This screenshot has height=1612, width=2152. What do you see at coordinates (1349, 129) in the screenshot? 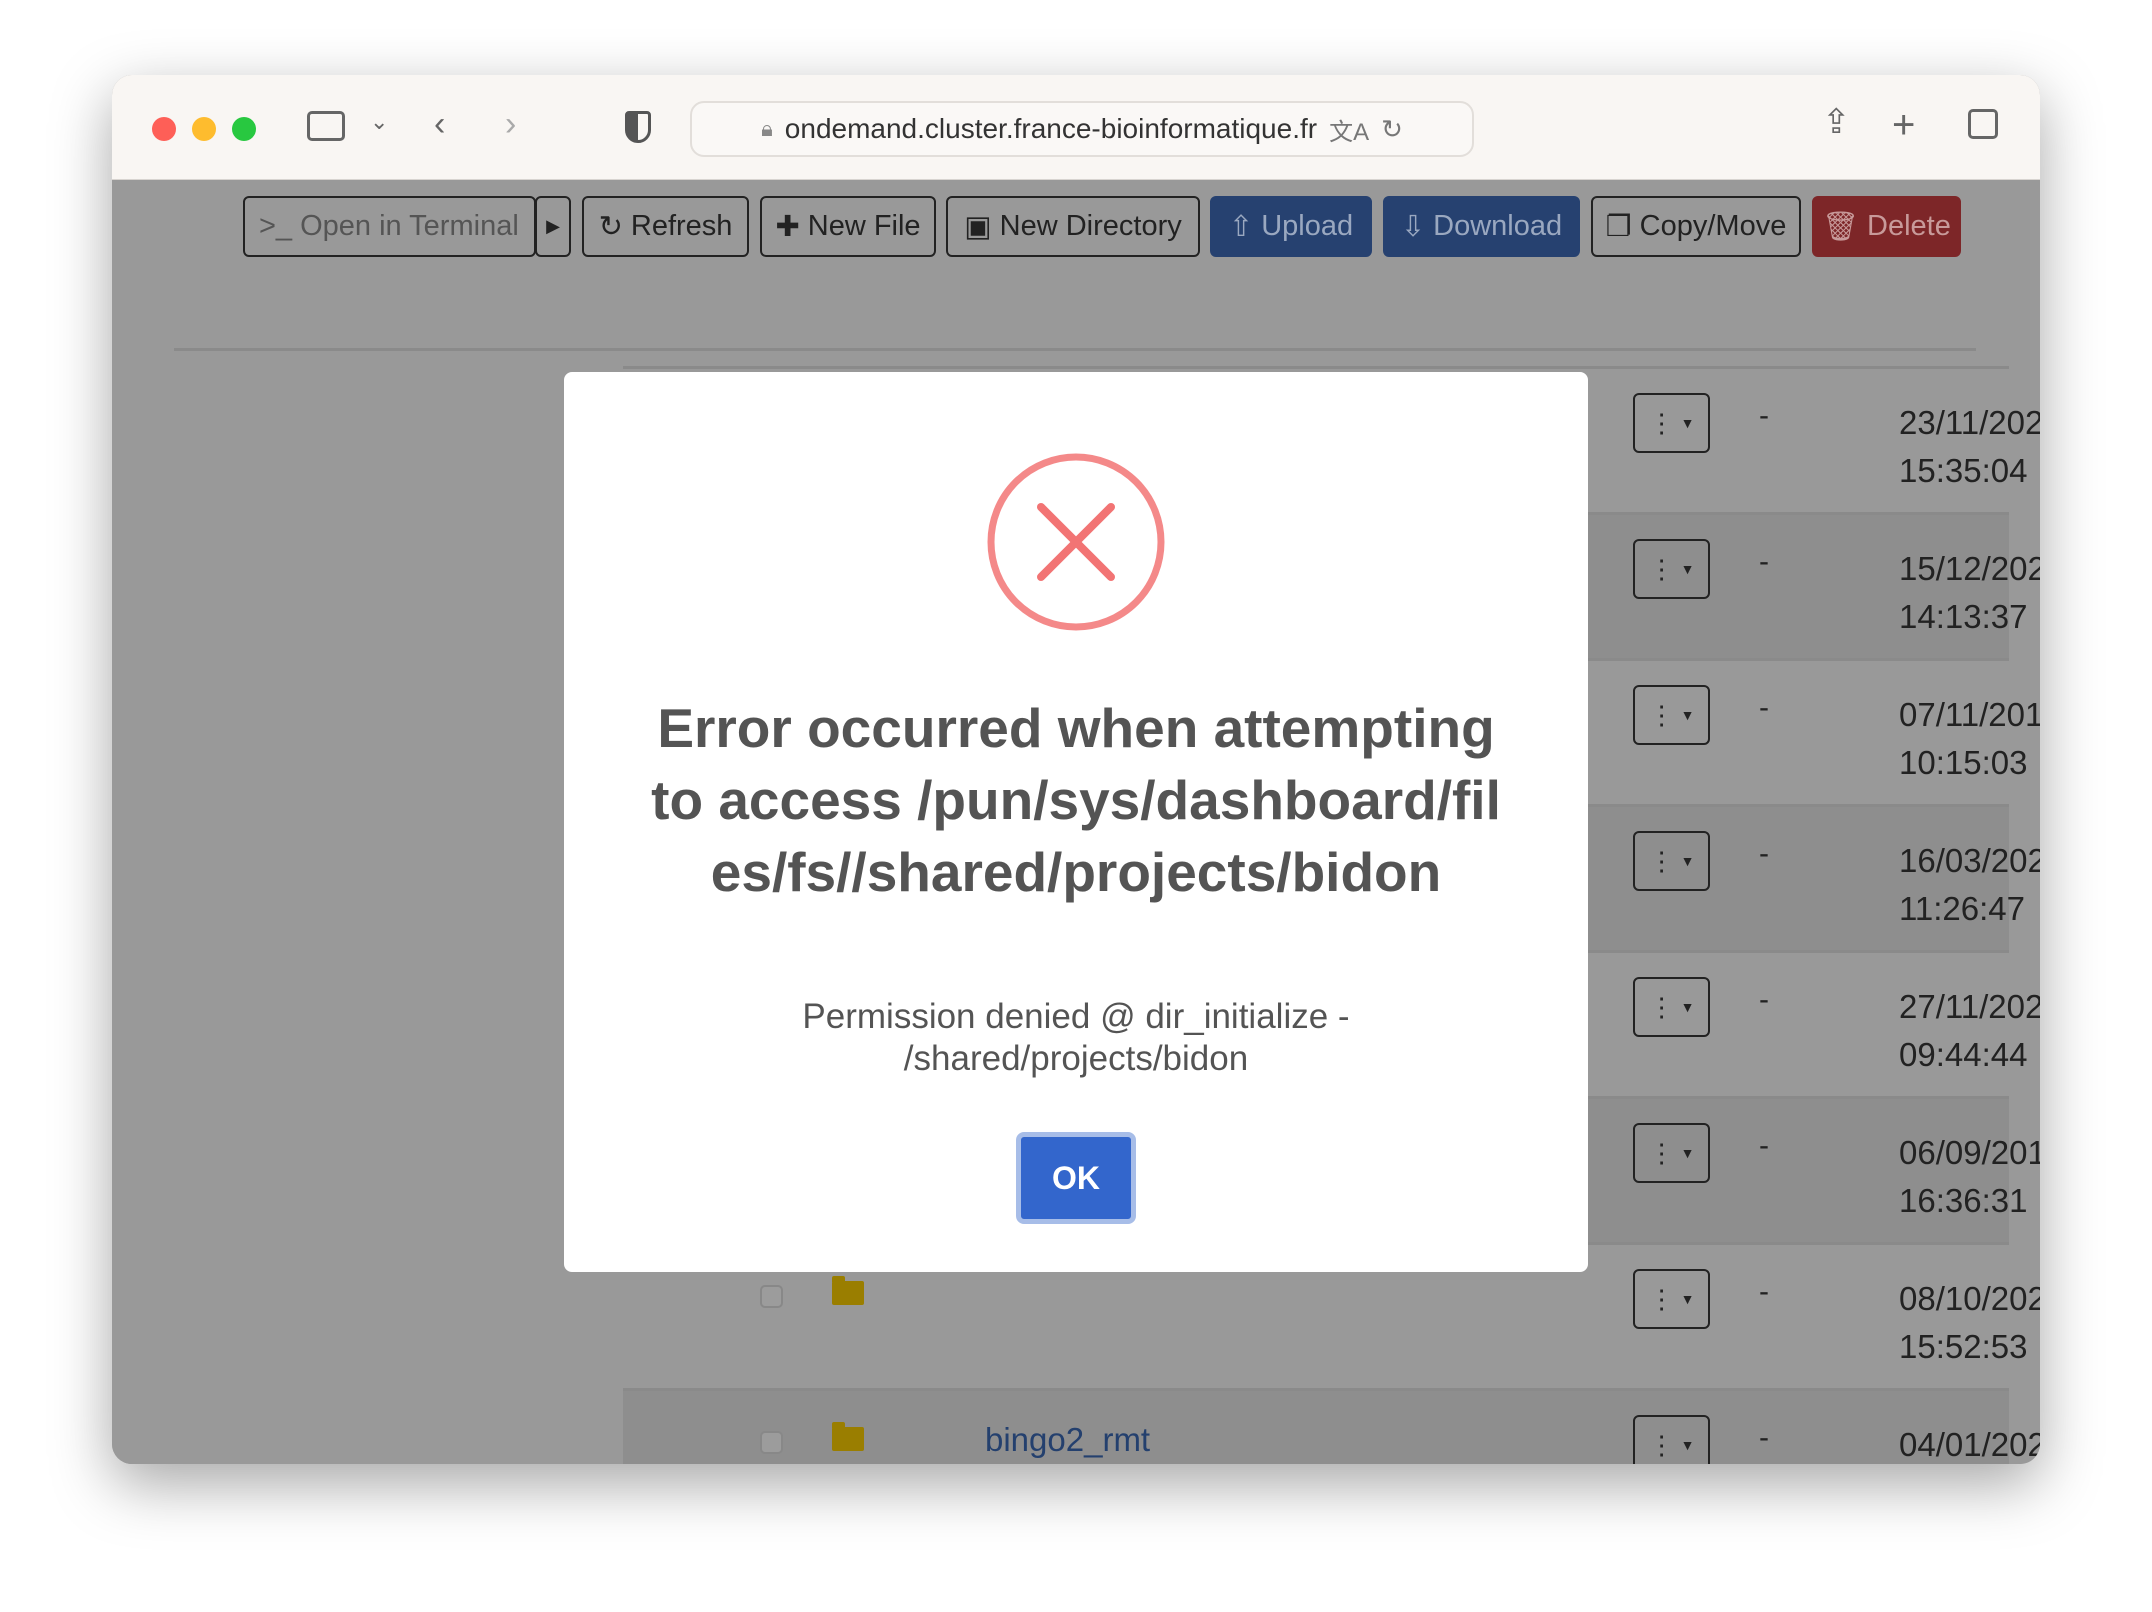
I see `translate-icon: 文A` at bounding box center [1349, 129].